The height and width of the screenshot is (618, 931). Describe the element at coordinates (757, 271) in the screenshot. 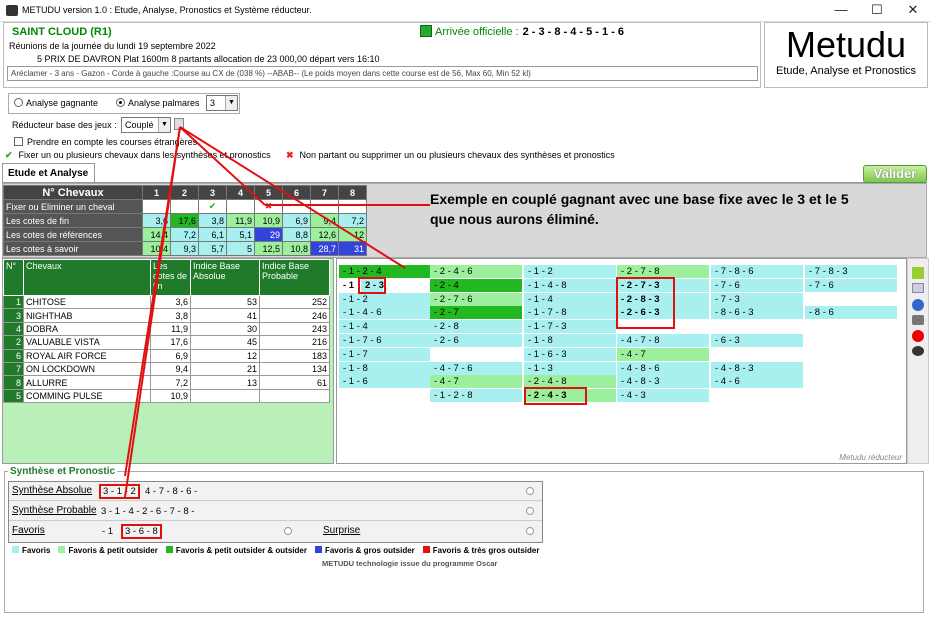

I see `combination-cell: - 7 - 8 - 6` at that location.